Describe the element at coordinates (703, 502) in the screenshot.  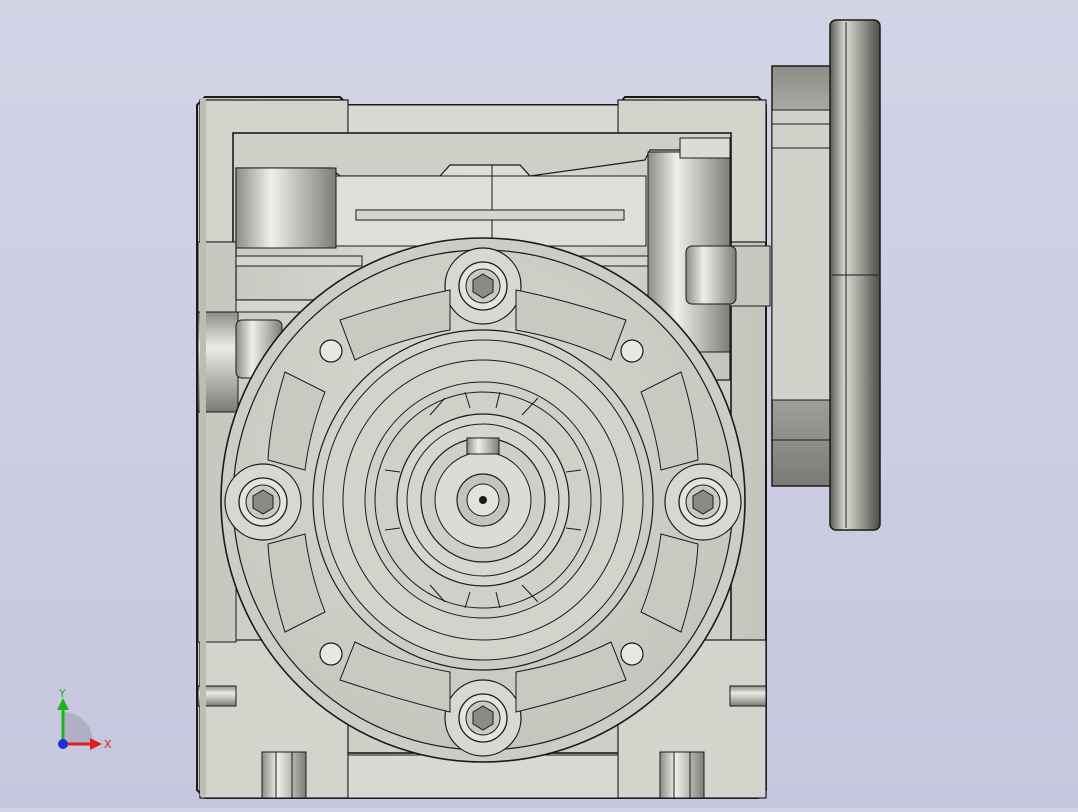
I see `bolt-right` at that location.